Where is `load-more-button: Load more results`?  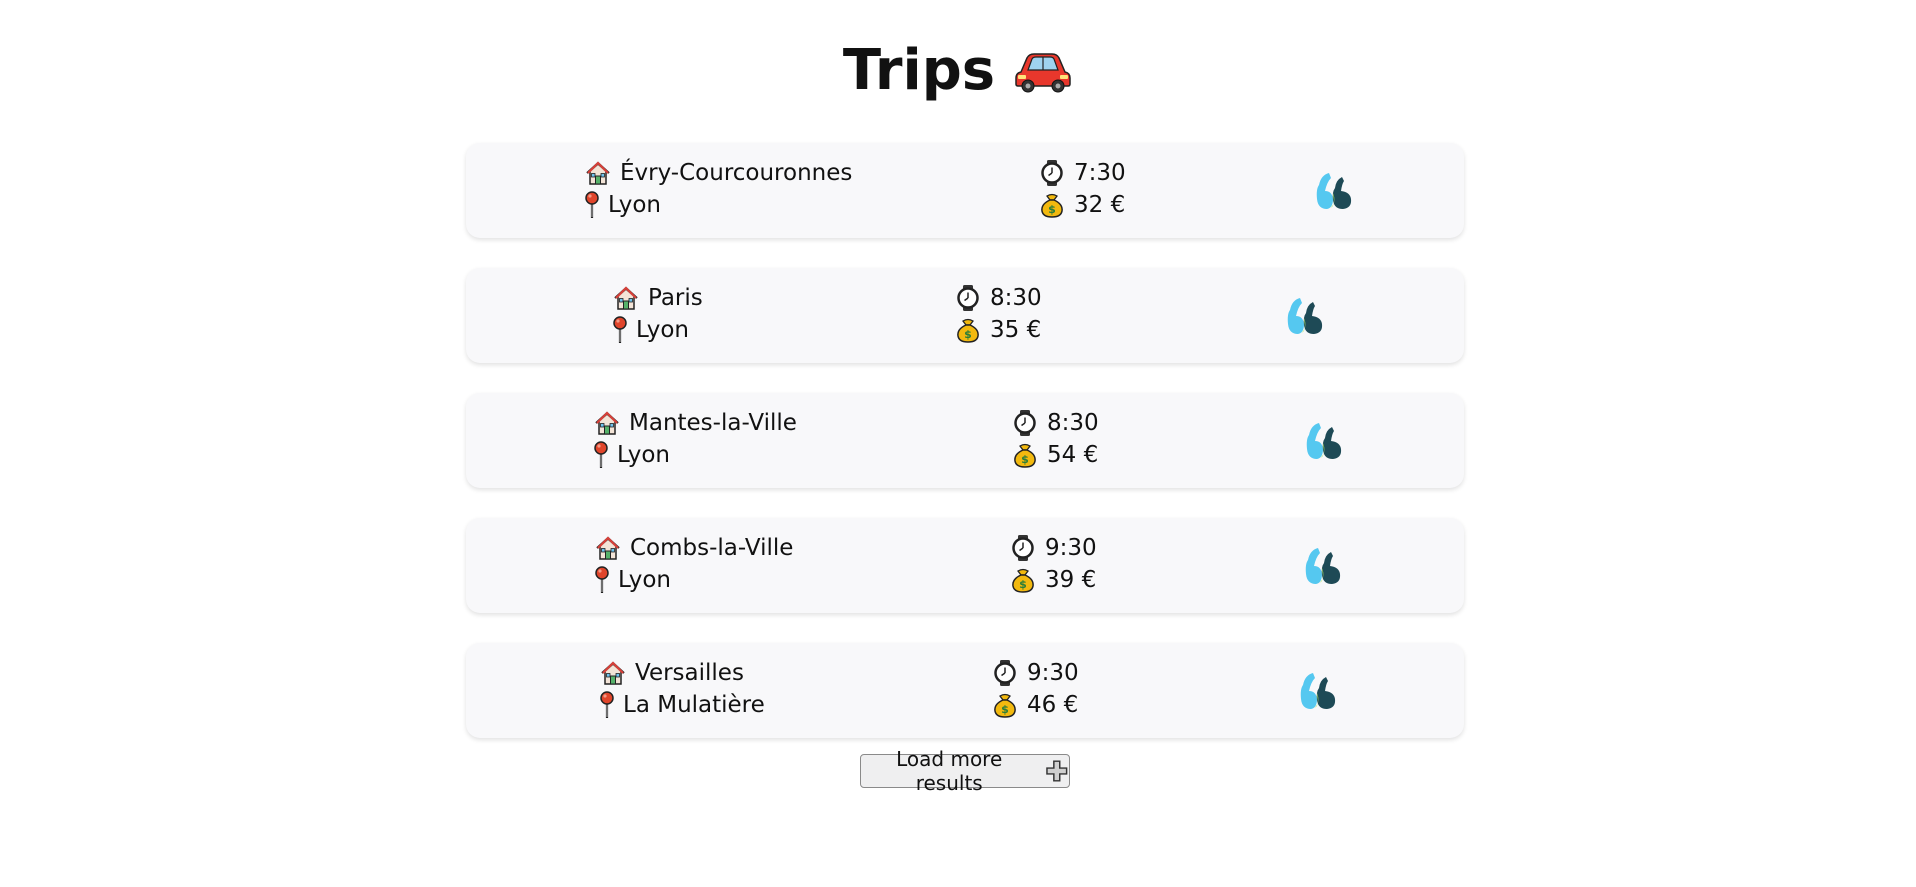
load-more-button: Load more results is located at coordinates (965, 771).